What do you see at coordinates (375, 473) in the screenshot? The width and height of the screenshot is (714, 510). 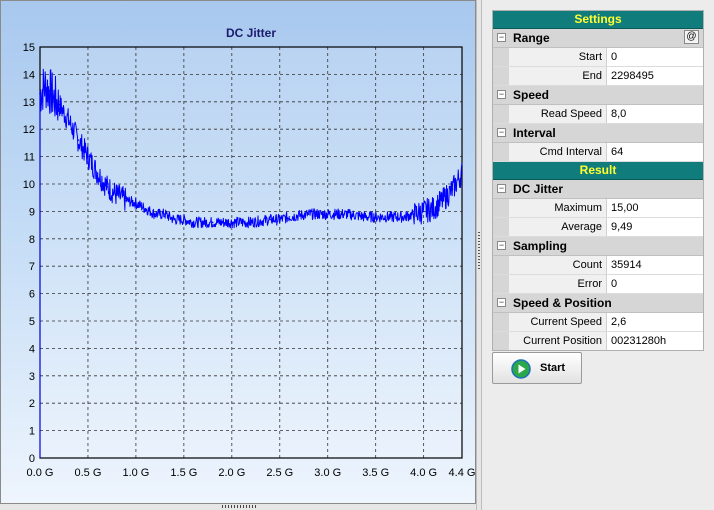 I see `x-tick-label: 3.5 G` at bounding box center [375, 473].